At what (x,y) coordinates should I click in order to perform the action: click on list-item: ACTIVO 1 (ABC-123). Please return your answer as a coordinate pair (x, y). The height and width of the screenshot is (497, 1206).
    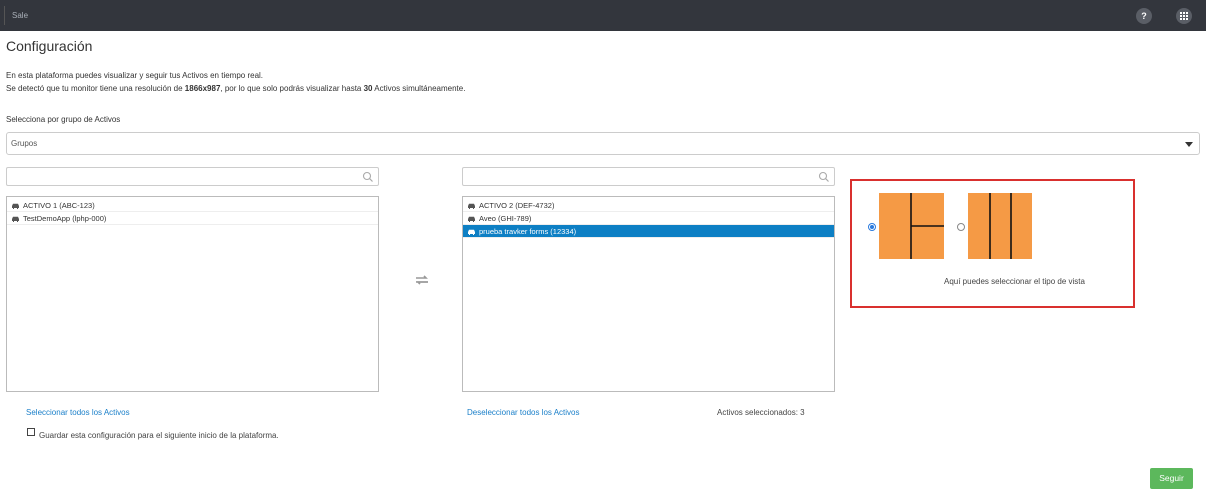
    Looking at the image, I should click on (192, 205).